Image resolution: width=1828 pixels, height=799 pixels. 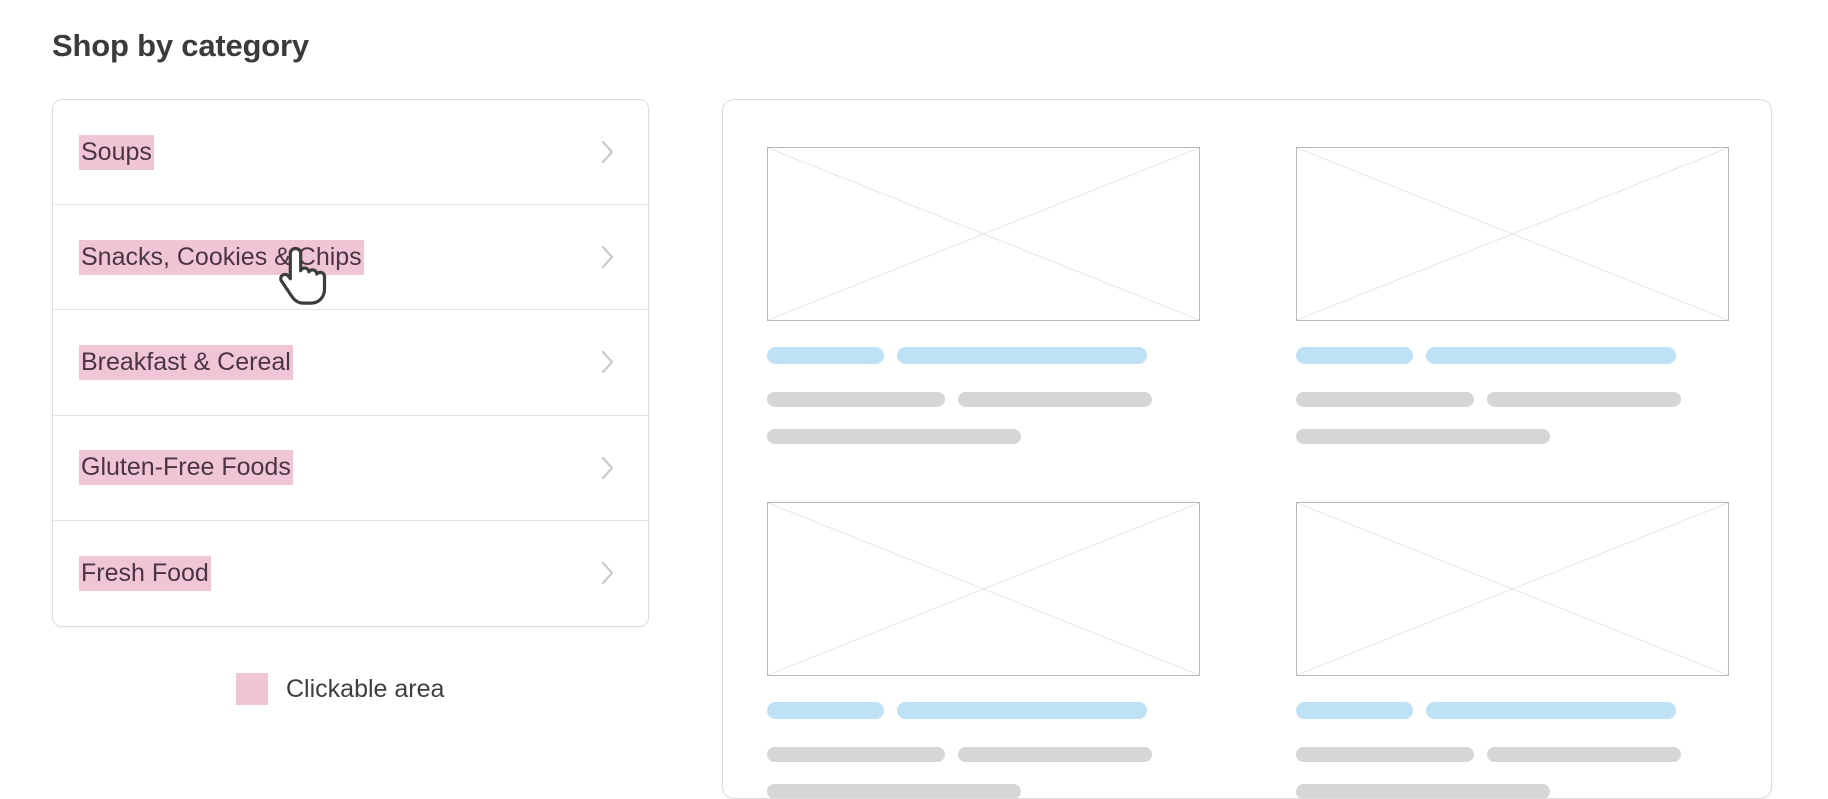 I want to click on category-link-gluten-free-foods: Gluten-Free Foods, so click(x=186, y=468).